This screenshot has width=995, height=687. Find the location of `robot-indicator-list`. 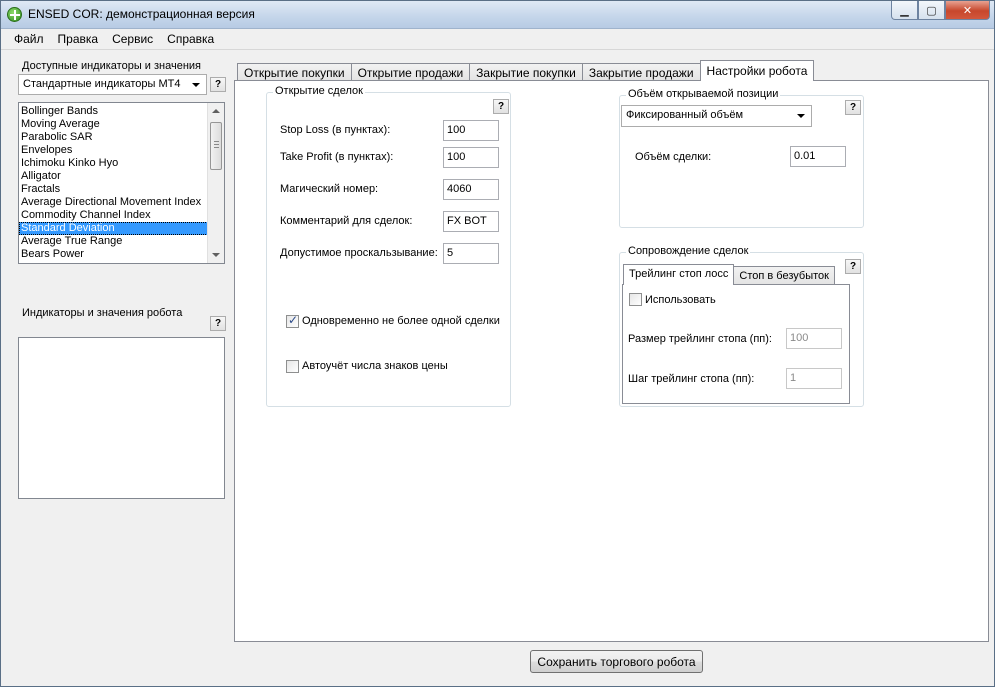

robot-indicator-list is located at coordinates (121, 418).